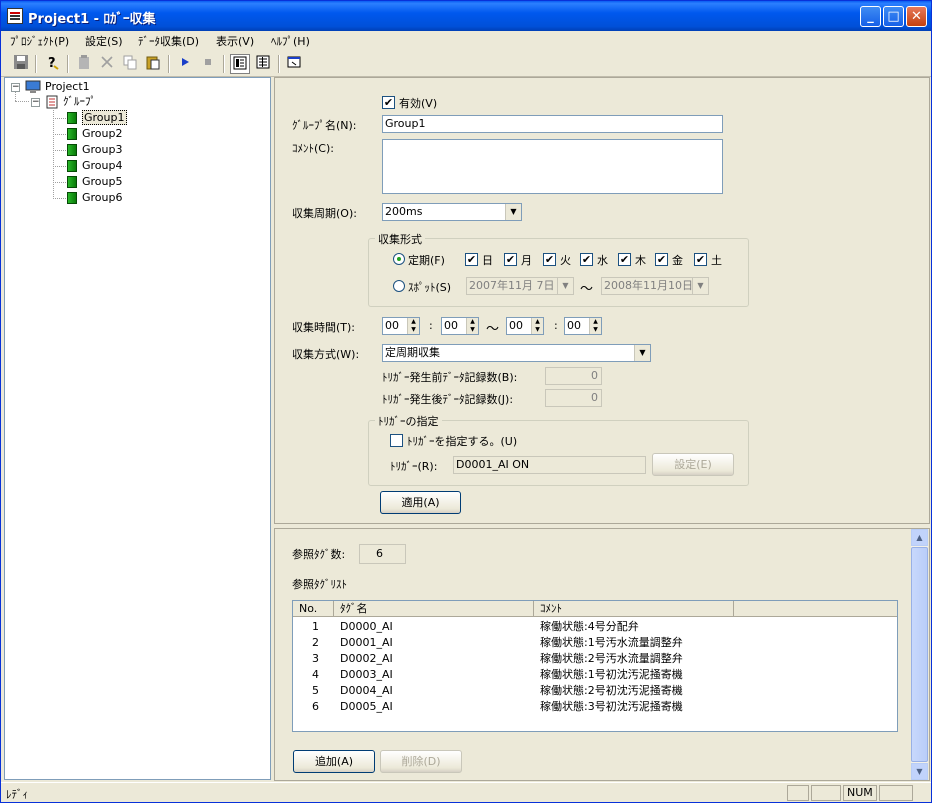 Image resolution: width=932 pixels, height=803 pixels. Describe the element at coordinates (583, 326) in the screenshot. I see `time-end-minute: 00 ▲ ▼` at that location.